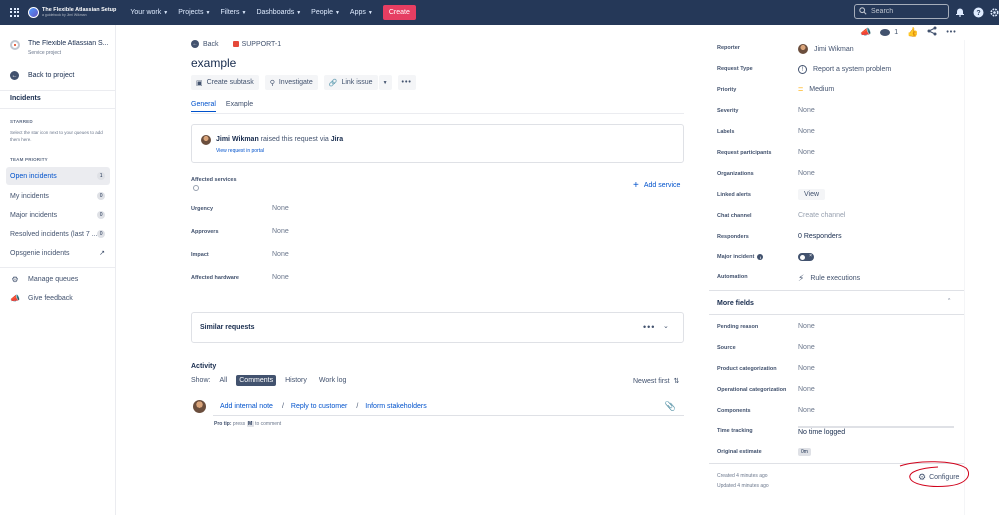 The image size is (999, 515). I want to click on chevron-up-icon: ˆ, so click(949, 302).